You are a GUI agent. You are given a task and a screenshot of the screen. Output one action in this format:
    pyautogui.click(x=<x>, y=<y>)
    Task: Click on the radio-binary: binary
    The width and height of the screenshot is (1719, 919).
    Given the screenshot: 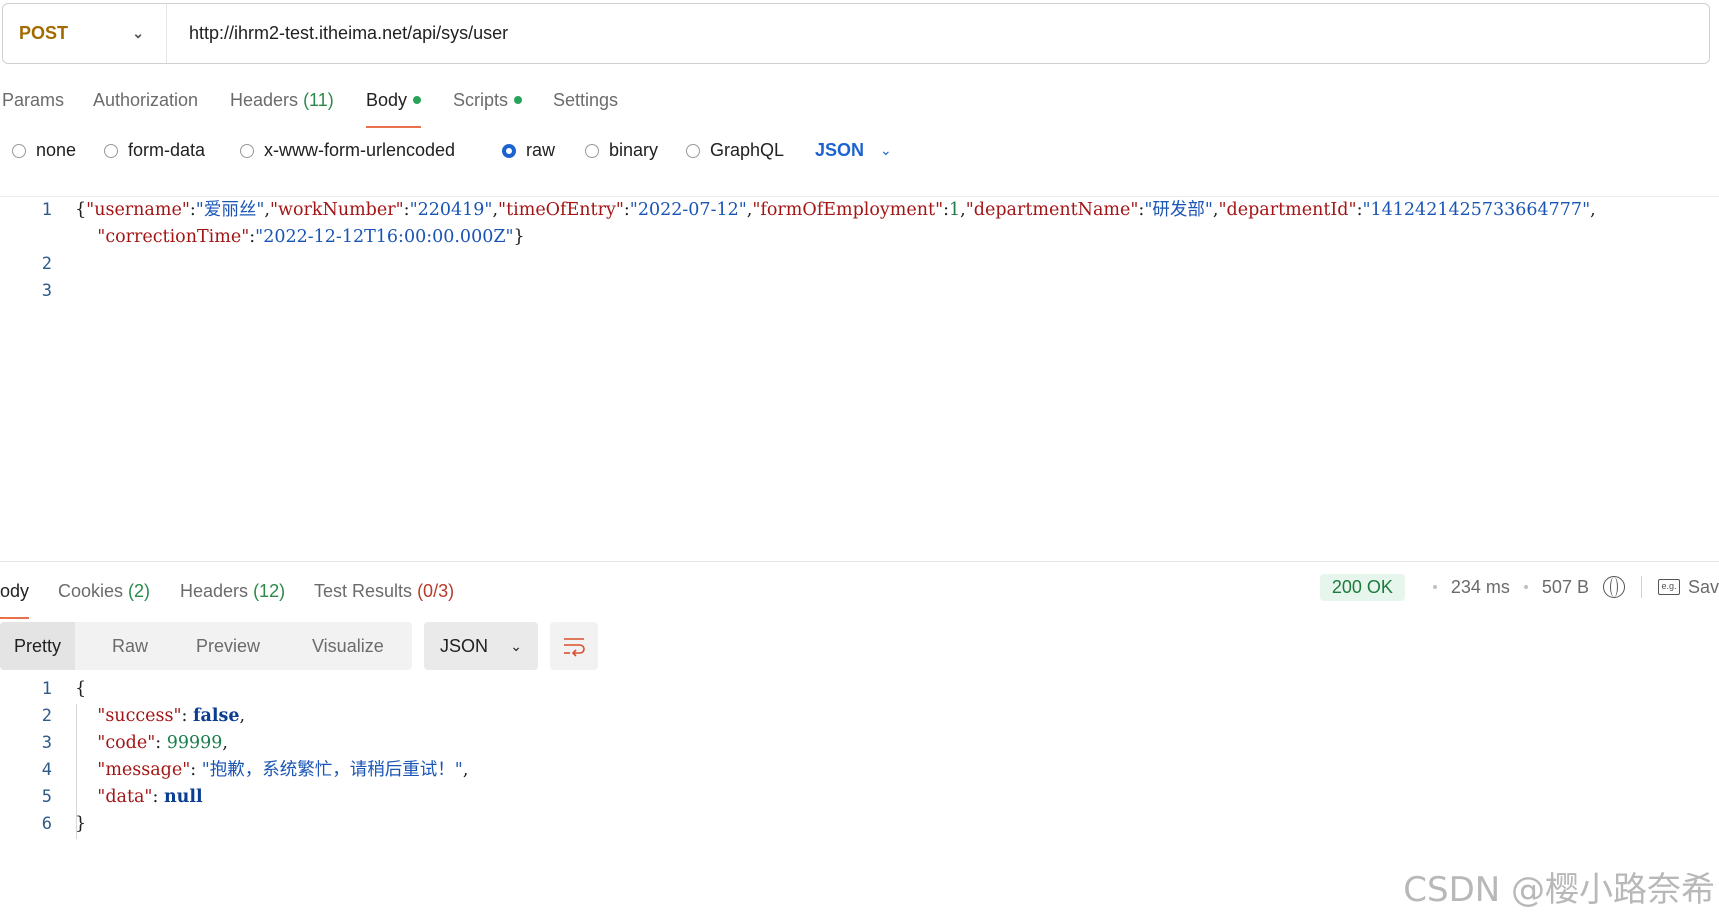 What is the action you would take?
    pyautogui.click(x=621, y=150)
    